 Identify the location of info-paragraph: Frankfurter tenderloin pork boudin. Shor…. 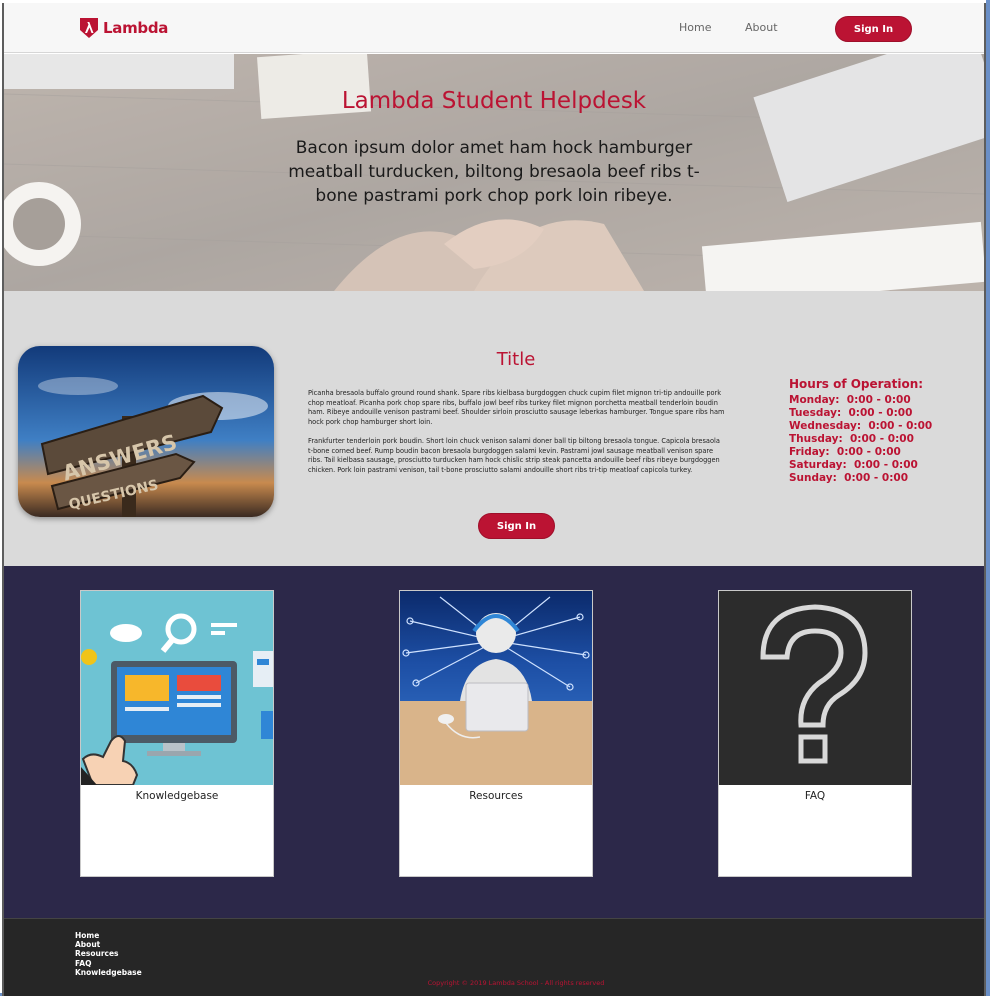
(514, 455).